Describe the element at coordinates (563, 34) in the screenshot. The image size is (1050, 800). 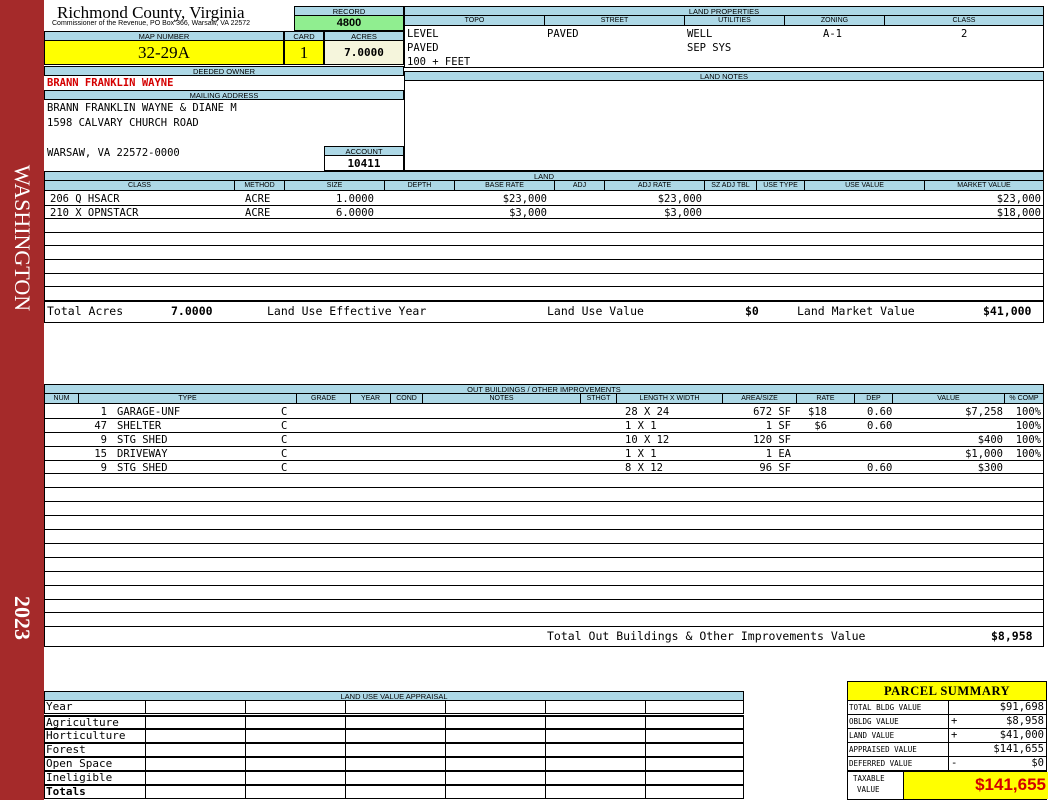
I see `lp-street-1: PAVED` at that location.